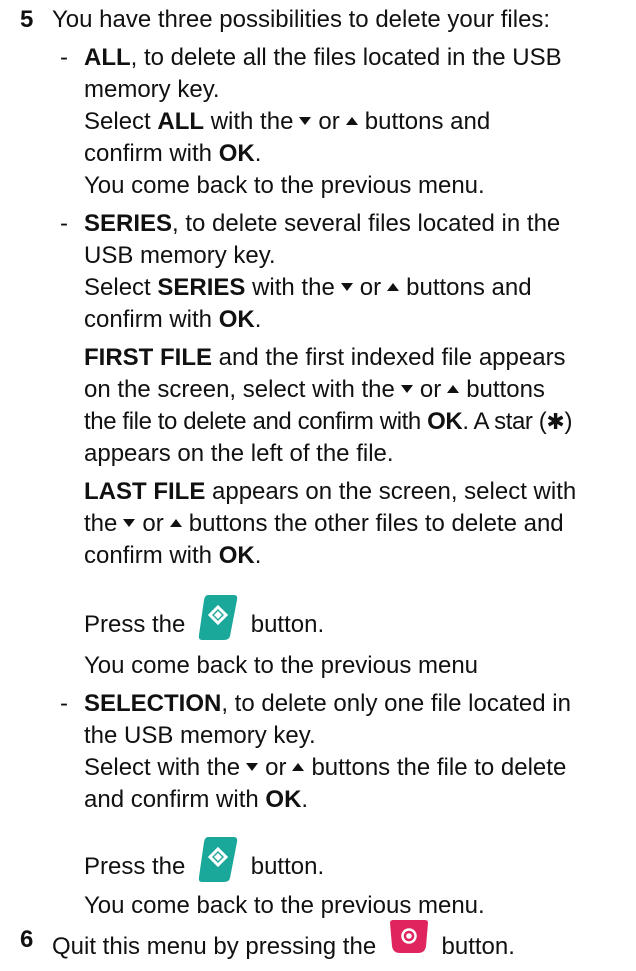 This screenshot has height=971, width=636. Describe the element at coordinates (281, 665) in the screenshot. I see `series-back-line: You come back to the previous menu` at that location.